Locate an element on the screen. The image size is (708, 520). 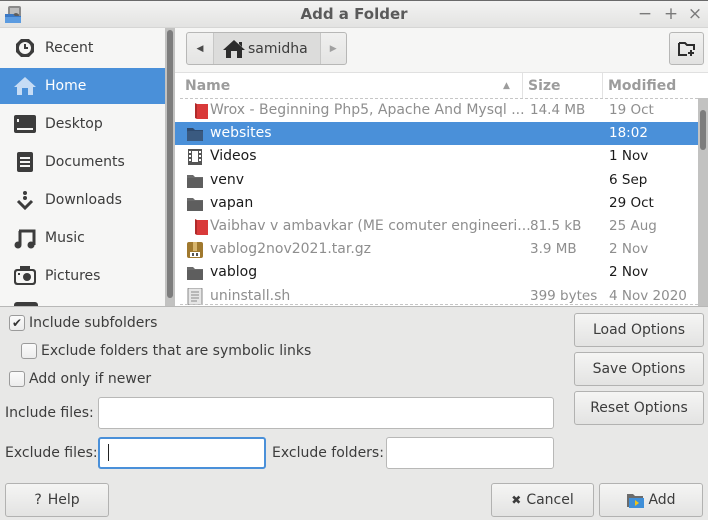
sidebar-item-documents: Documents is located at coordinates (82, 162).